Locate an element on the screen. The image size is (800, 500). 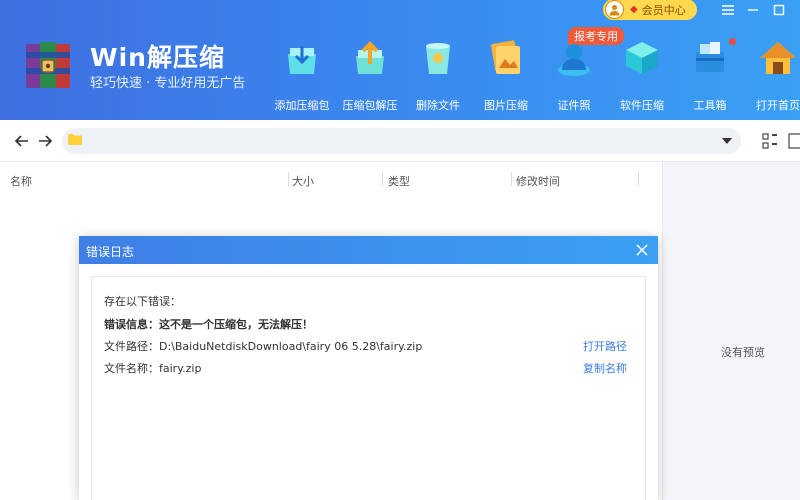
software-compress-button: 软件压缩 is located at coordinates (642, 74).